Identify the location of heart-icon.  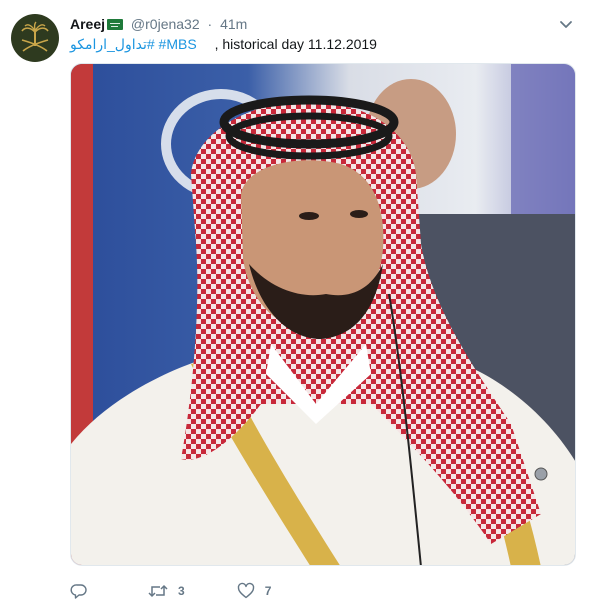
(245, 590).